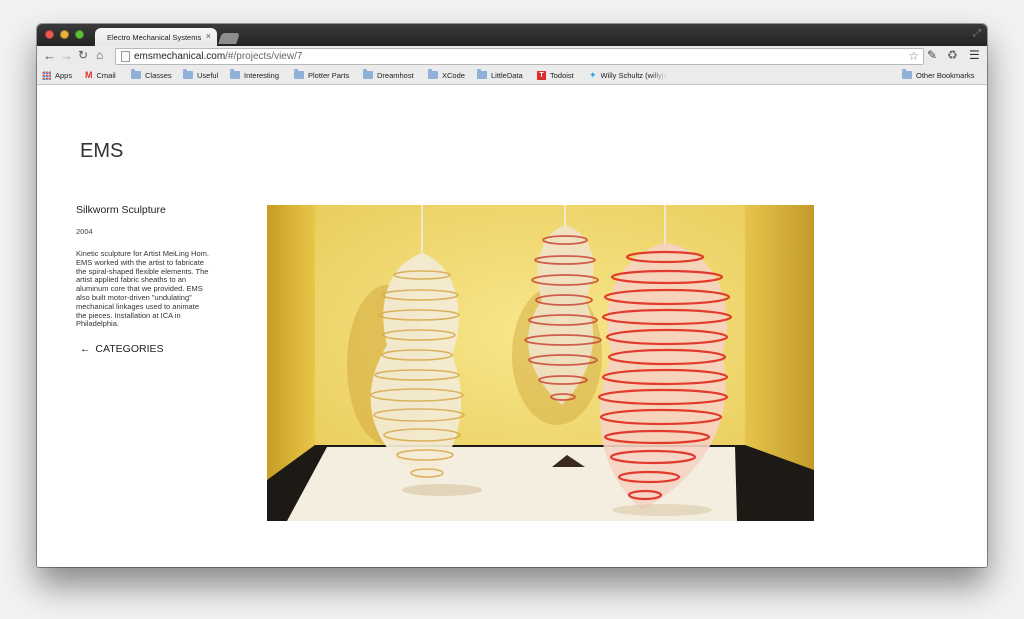 The width and height of the screenshot is (1024, 619). I want to click on bookmark-label: Dreamhost, so click(395, 75).